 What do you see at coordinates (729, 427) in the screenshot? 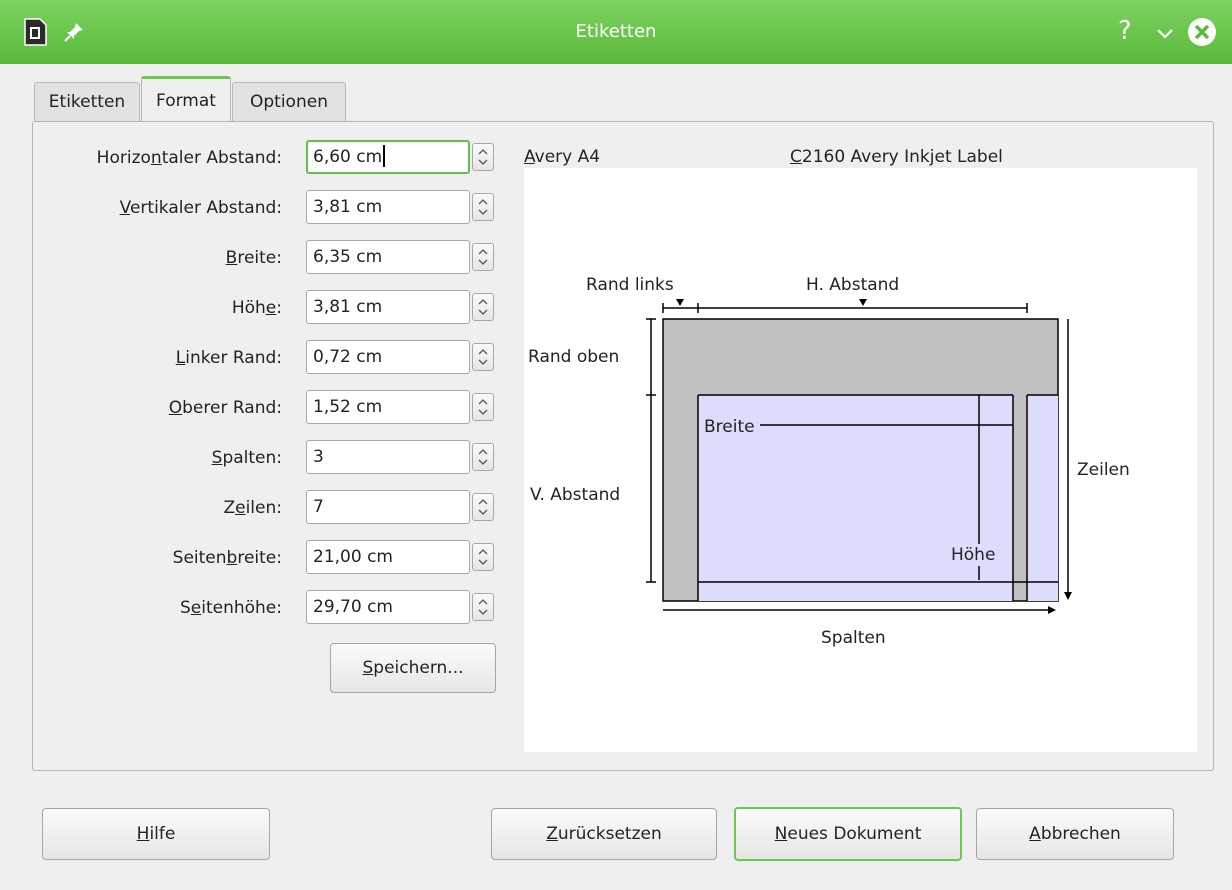
I see `label-breite: Breite` at bounding box center [729, 427].